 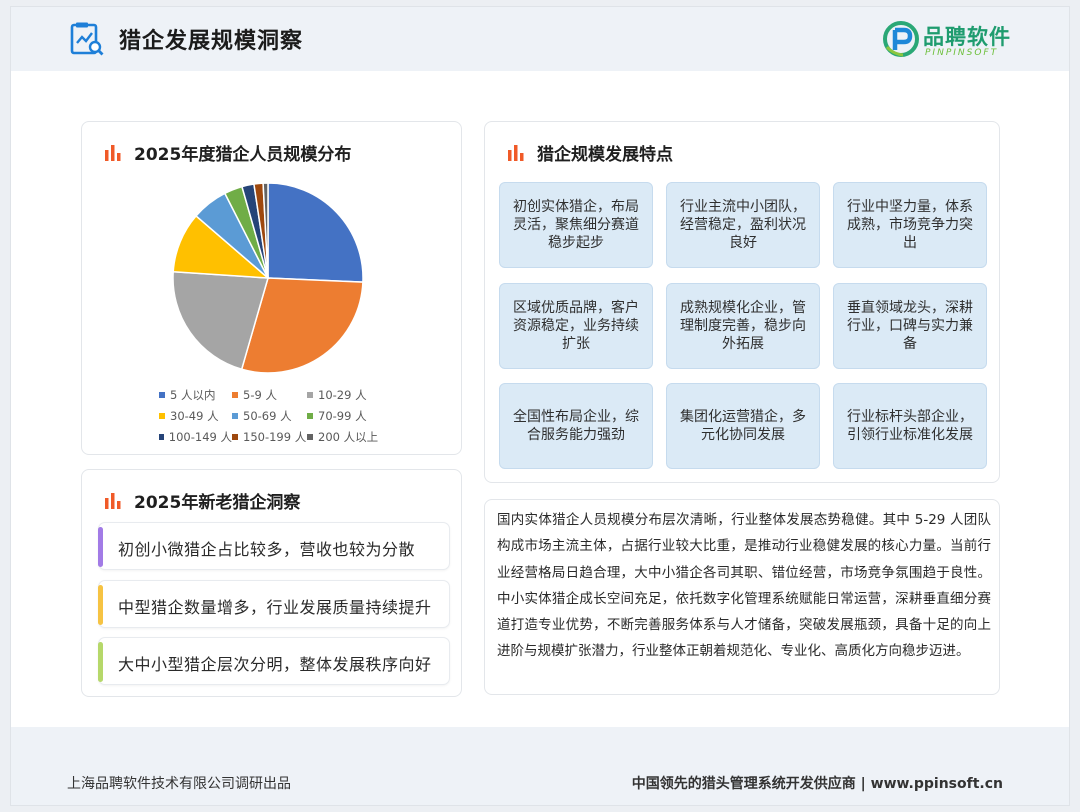 What do you see at coordinates (275, 607) in the screenshot?
I see `insight-text: 中型猎企数量增多，行业发展质量持续提升` at bounding box center [275, 607].